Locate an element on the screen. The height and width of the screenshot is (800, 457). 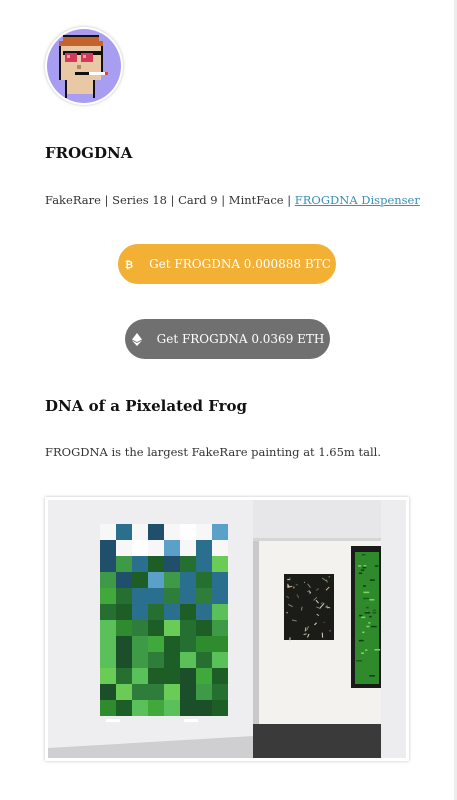
card-title: FROGDNA is located at coordinates (89, 153).